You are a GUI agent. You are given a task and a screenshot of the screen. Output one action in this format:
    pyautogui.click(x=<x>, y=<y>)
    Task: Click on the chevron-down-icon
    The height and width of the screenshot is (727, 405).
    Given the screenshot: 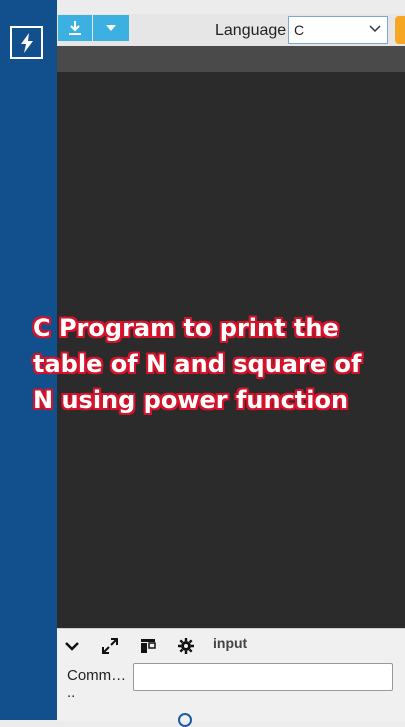 What is the action you would take?
    pyautogui.click(x=375, y=29)
    